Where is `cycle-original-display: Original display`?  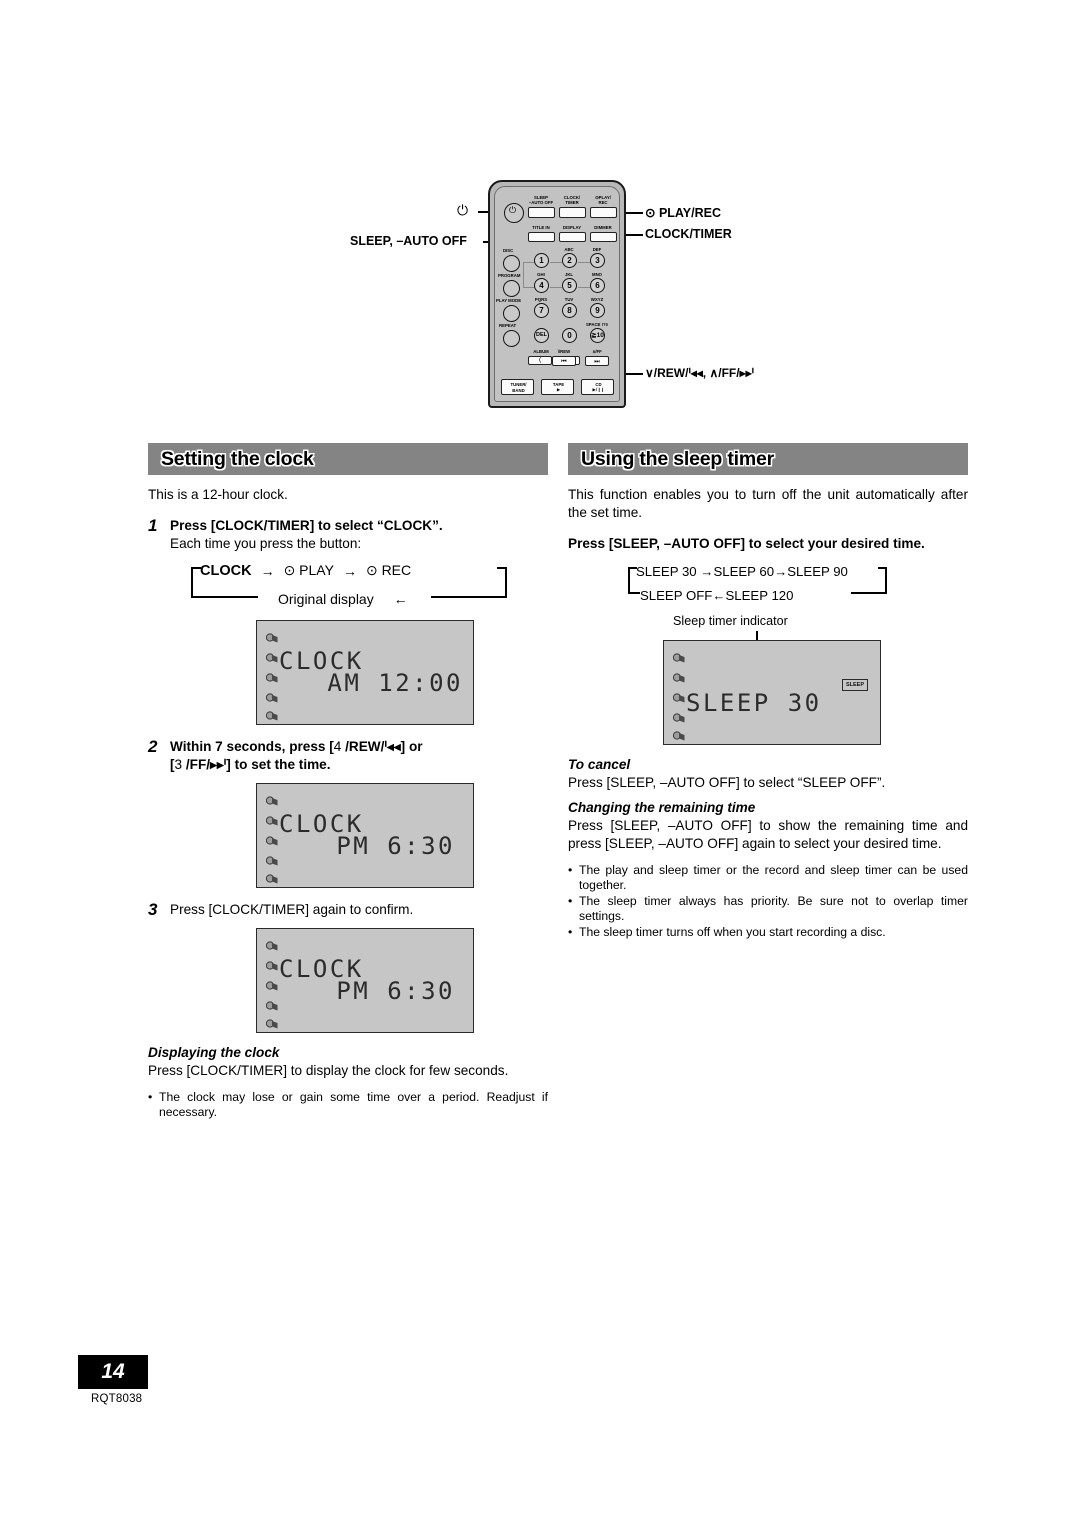 cycle-original-display: Original display is located at coordinates (326, 599).